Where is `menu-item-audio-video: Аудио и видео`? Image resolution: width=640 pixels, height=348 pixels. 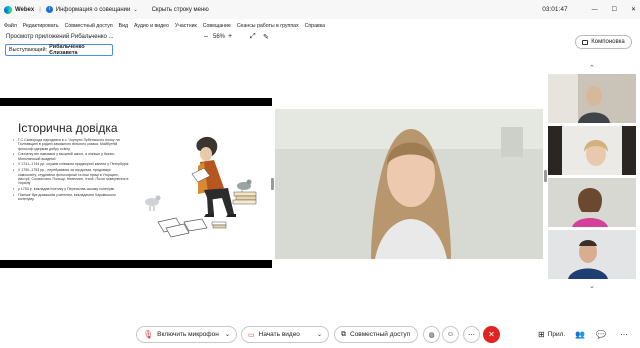
menu-item-audio-video: Аудио и видео is located at coordinates (151, 26).